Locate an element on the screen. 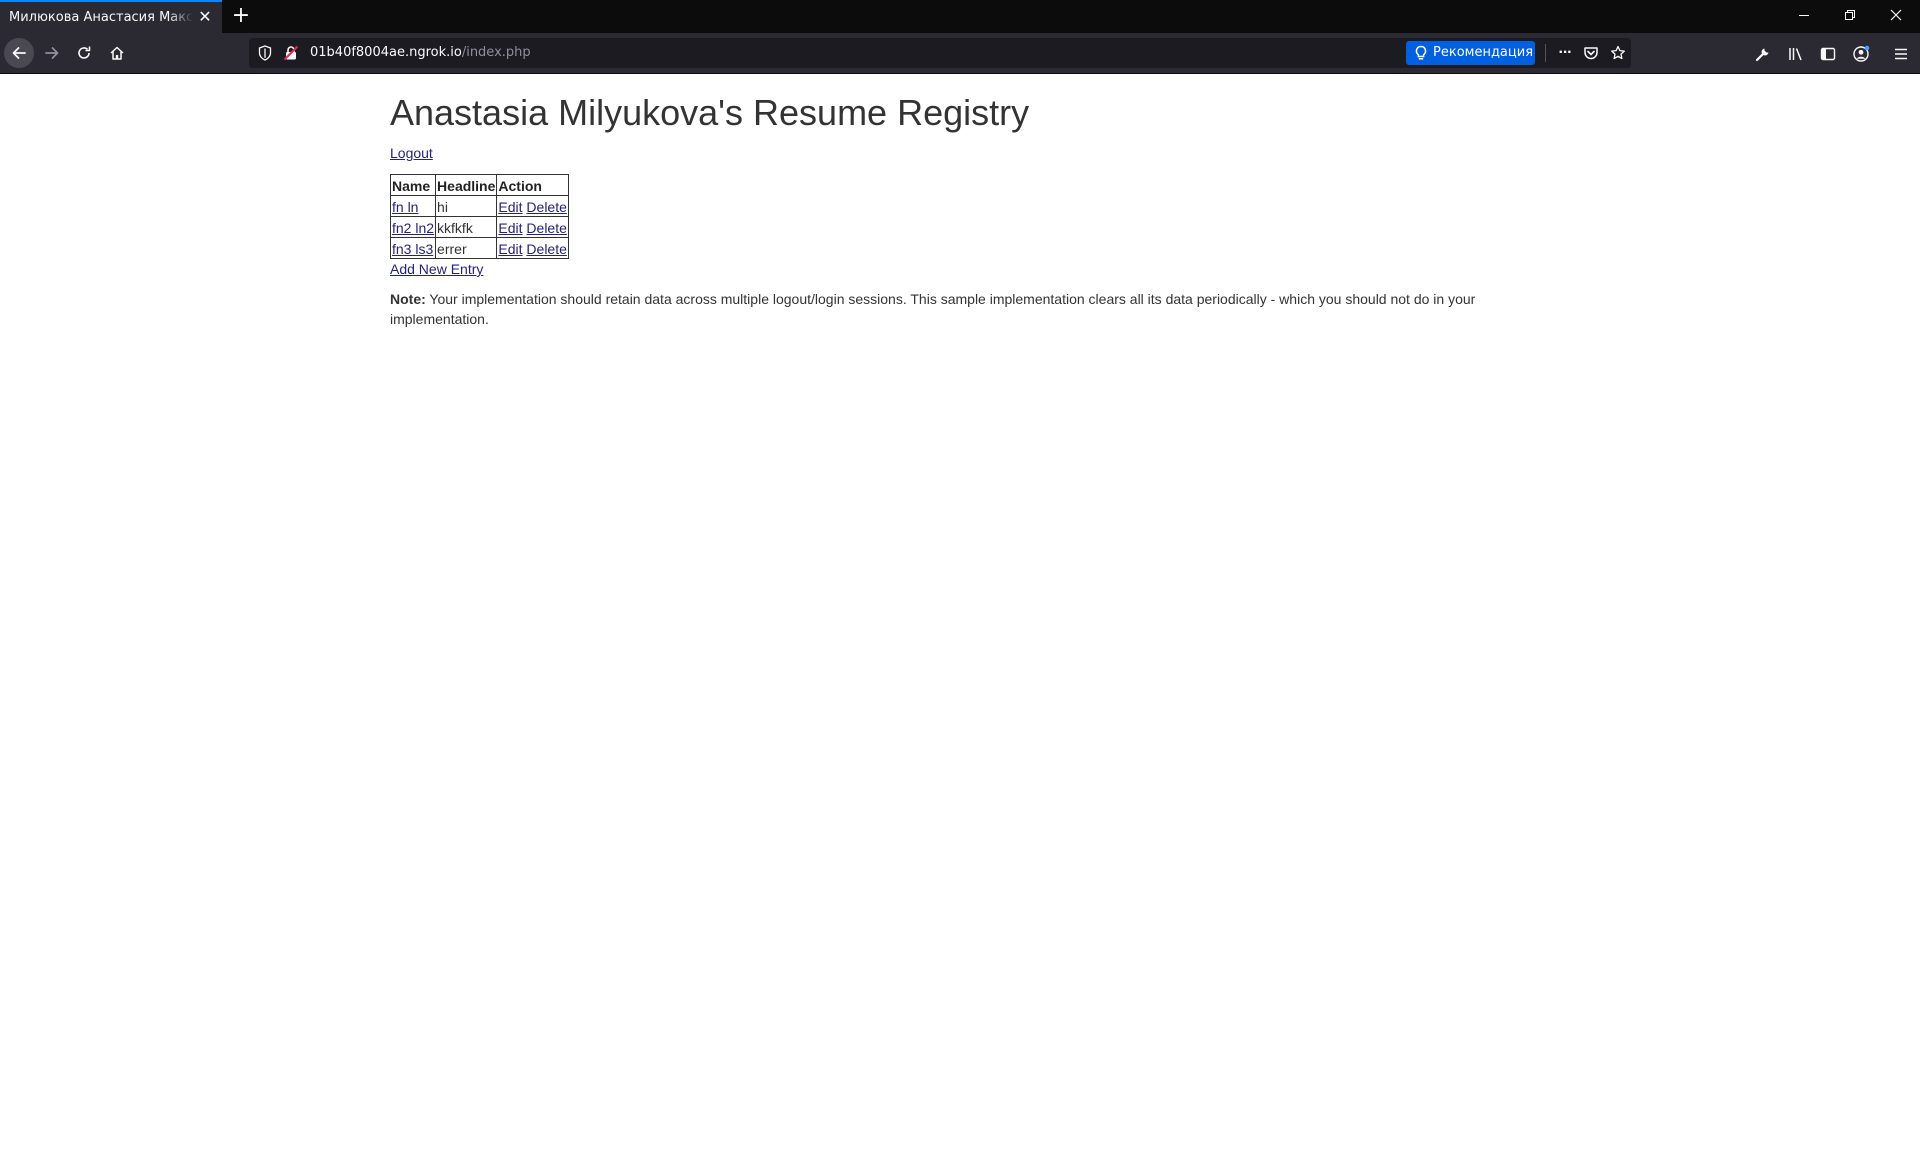  recommendation-label: Рекомендация is located at coordinates (1483, 52).